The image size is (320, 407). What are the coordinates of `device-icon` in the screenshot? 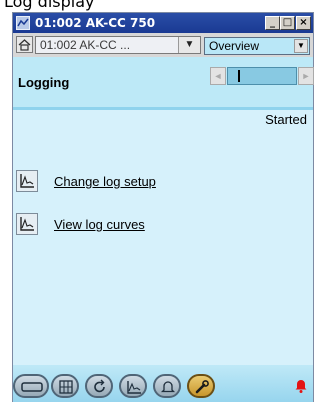 It's located at (32, 387).